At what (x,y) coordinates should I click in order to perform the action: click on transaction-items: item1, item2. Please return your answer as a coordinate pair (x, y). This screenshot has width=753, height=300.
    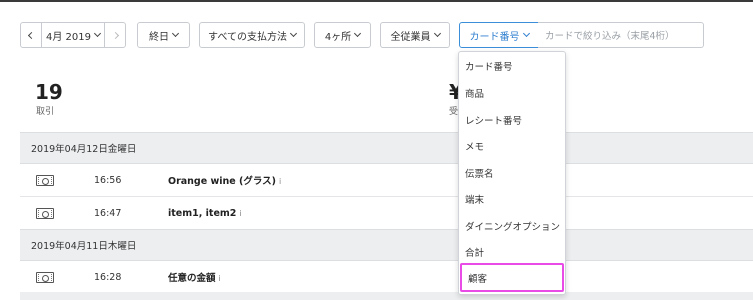
    Looking at the image, I should click on (202, 213).